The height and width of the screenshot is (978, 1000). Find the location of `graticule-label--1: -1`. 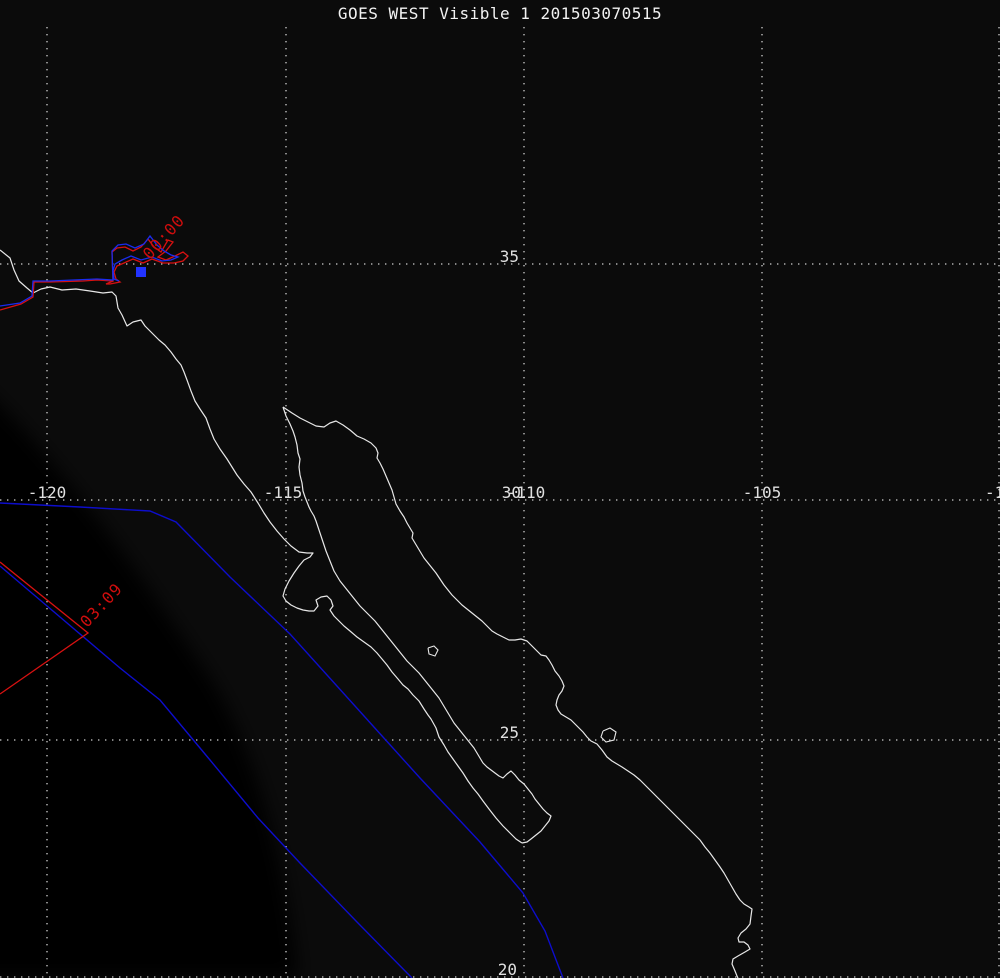

graticule-label--1: -1 is located at coordinates (992, 492).